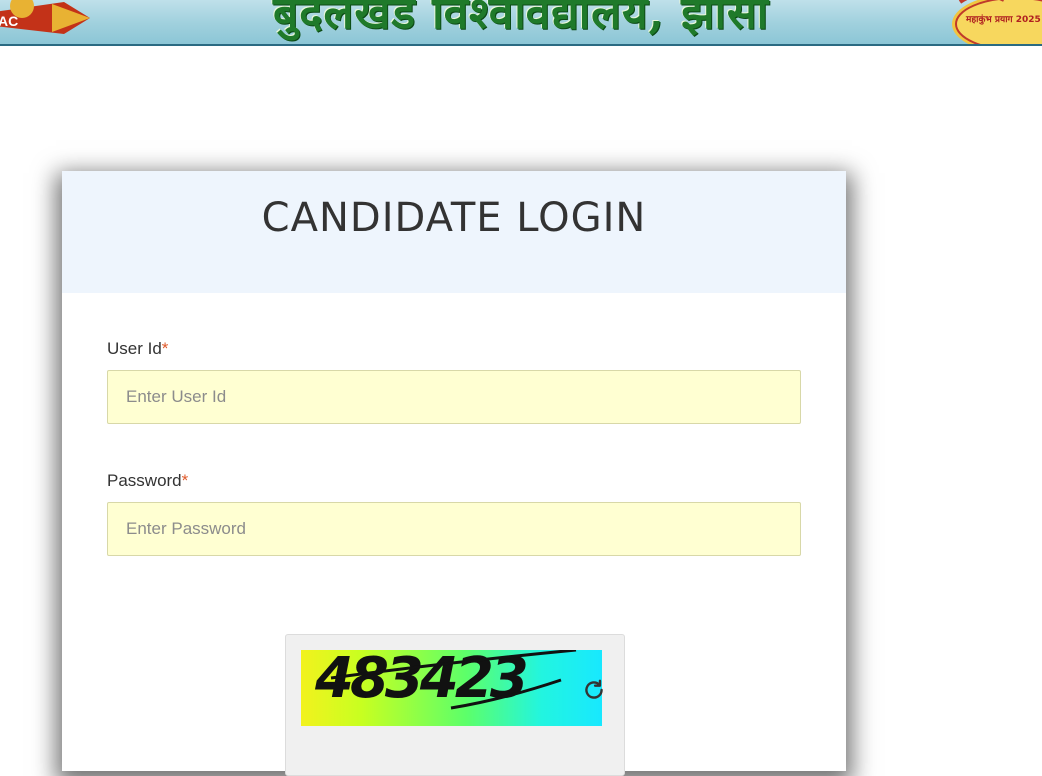 The height and width of the screenshot is (776, 1042). I want to click on password-label: Password*, so click(147, 481).